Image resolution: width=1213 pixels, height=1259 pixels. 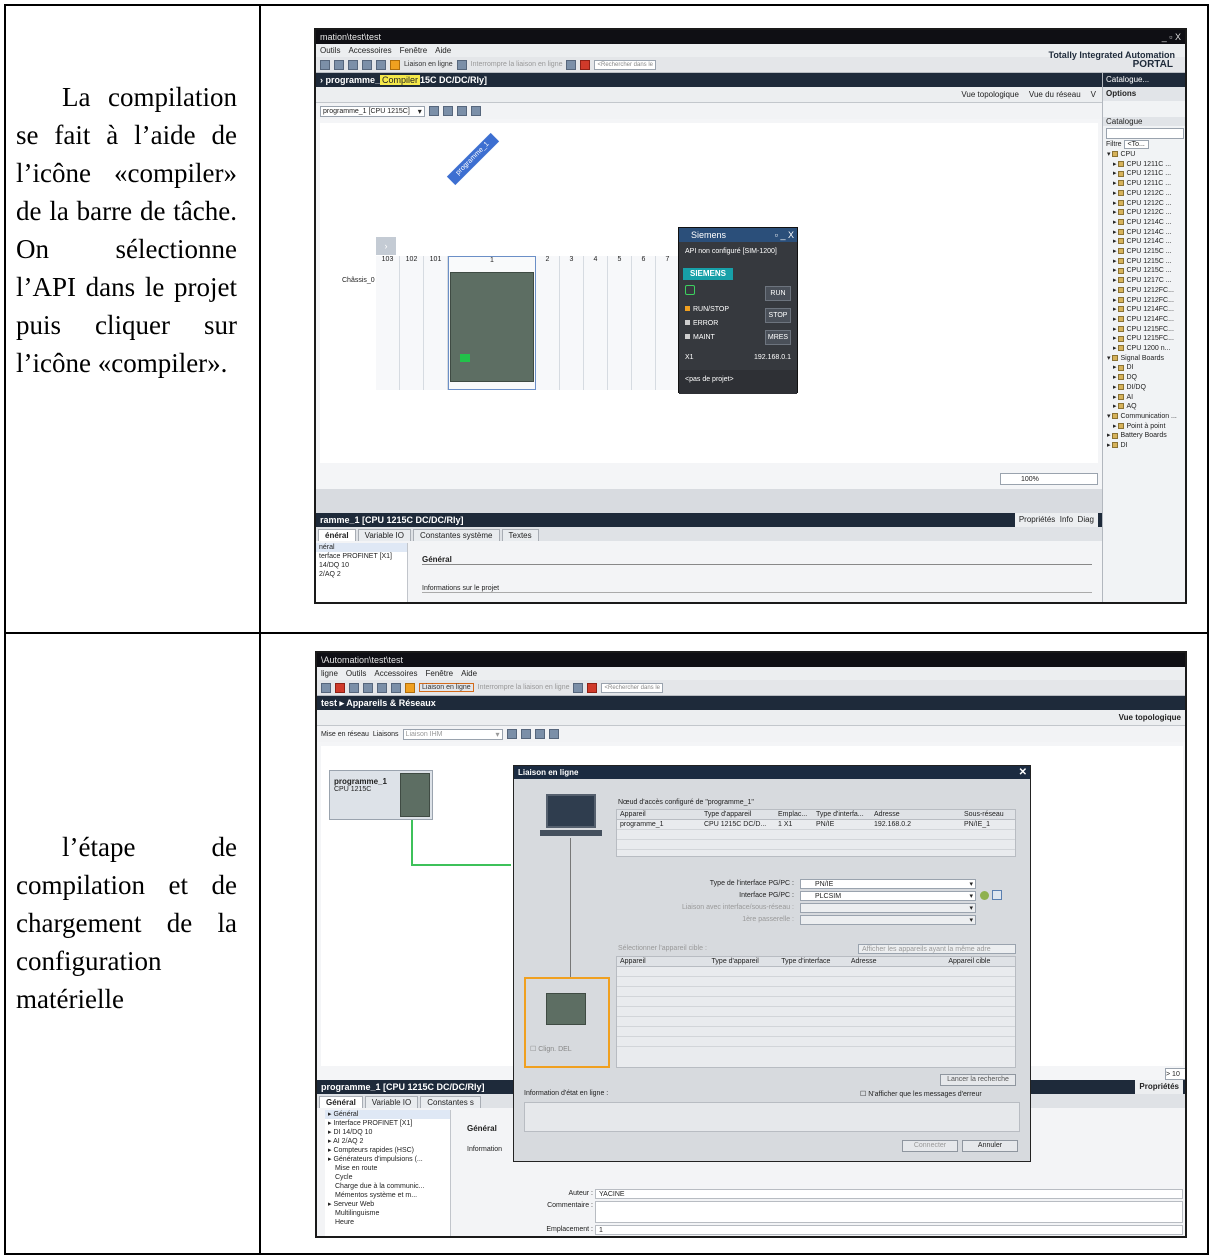 What do you see at coordinates (387, 1123) in the screenshot?
I see `nav-item: ▸ Interface PROFINET [X1]` at bounding box center [387, 1123].